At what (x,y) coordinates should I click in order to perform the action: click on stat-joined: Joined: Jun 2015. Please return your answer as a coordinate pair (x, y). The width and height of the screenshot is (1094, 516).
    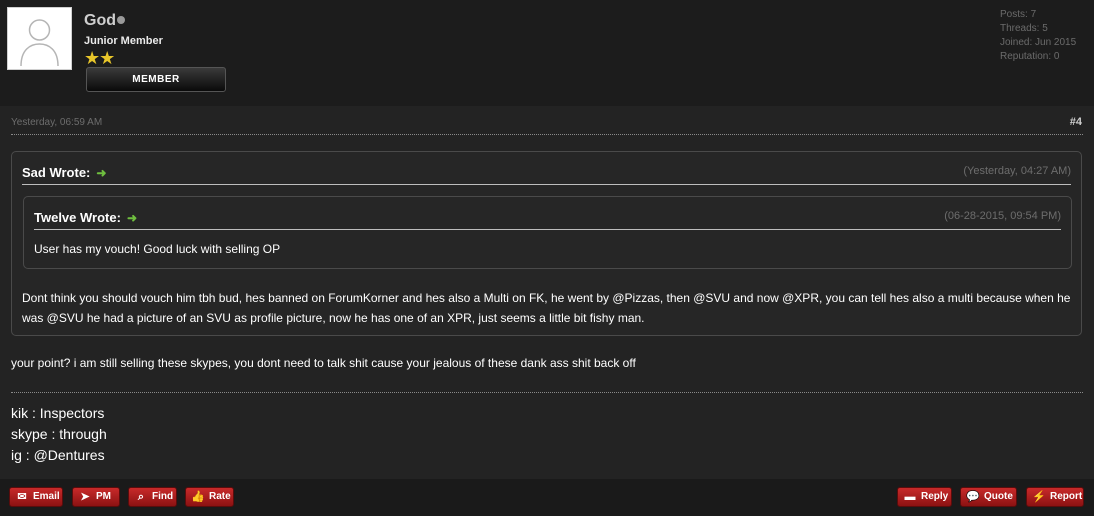
    Looking at the image, I should click on (1038, 42).